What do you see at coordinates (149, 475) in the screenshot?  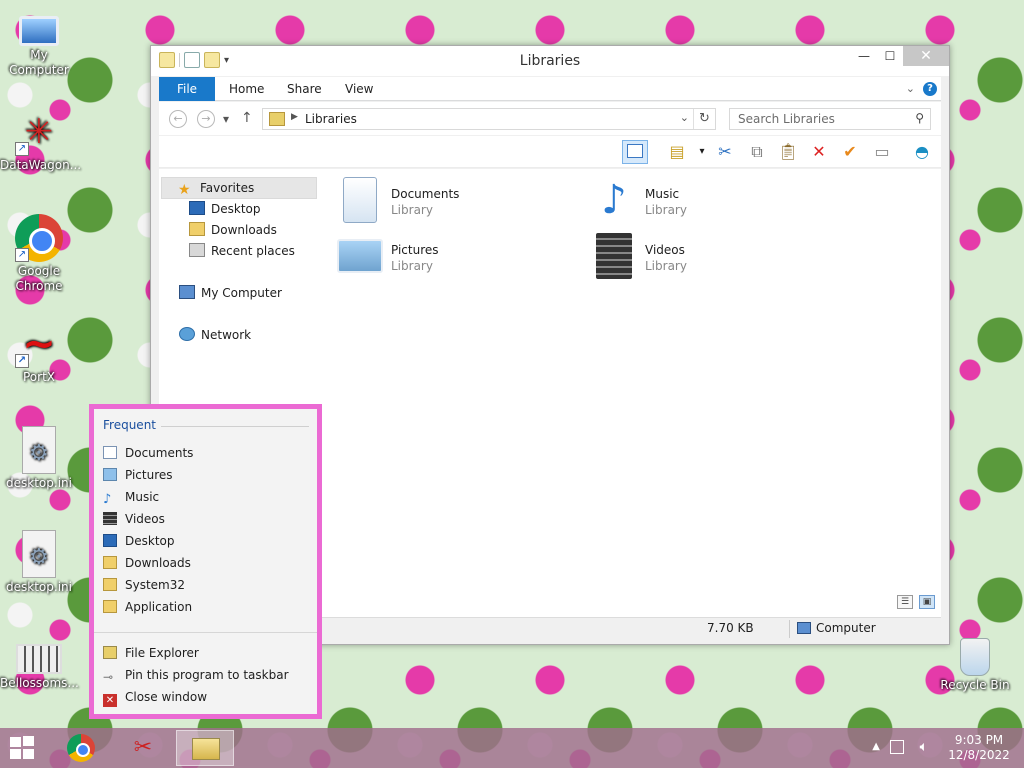 I see `jump-list-item-label: Pictures` at bounding box center [149, 475].